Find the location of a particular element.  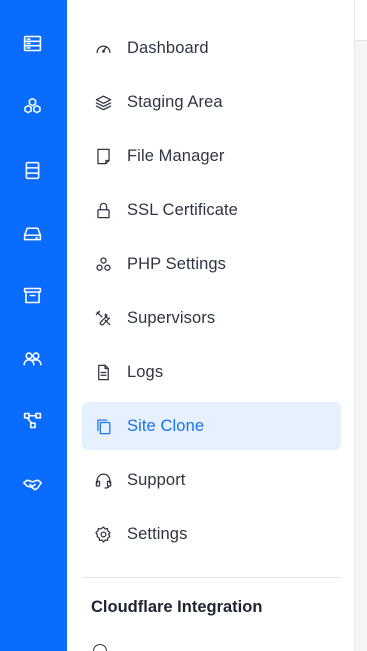

sidebar-item-ssl-certificate: SSL Certificate is located at coordinates (211, 210).